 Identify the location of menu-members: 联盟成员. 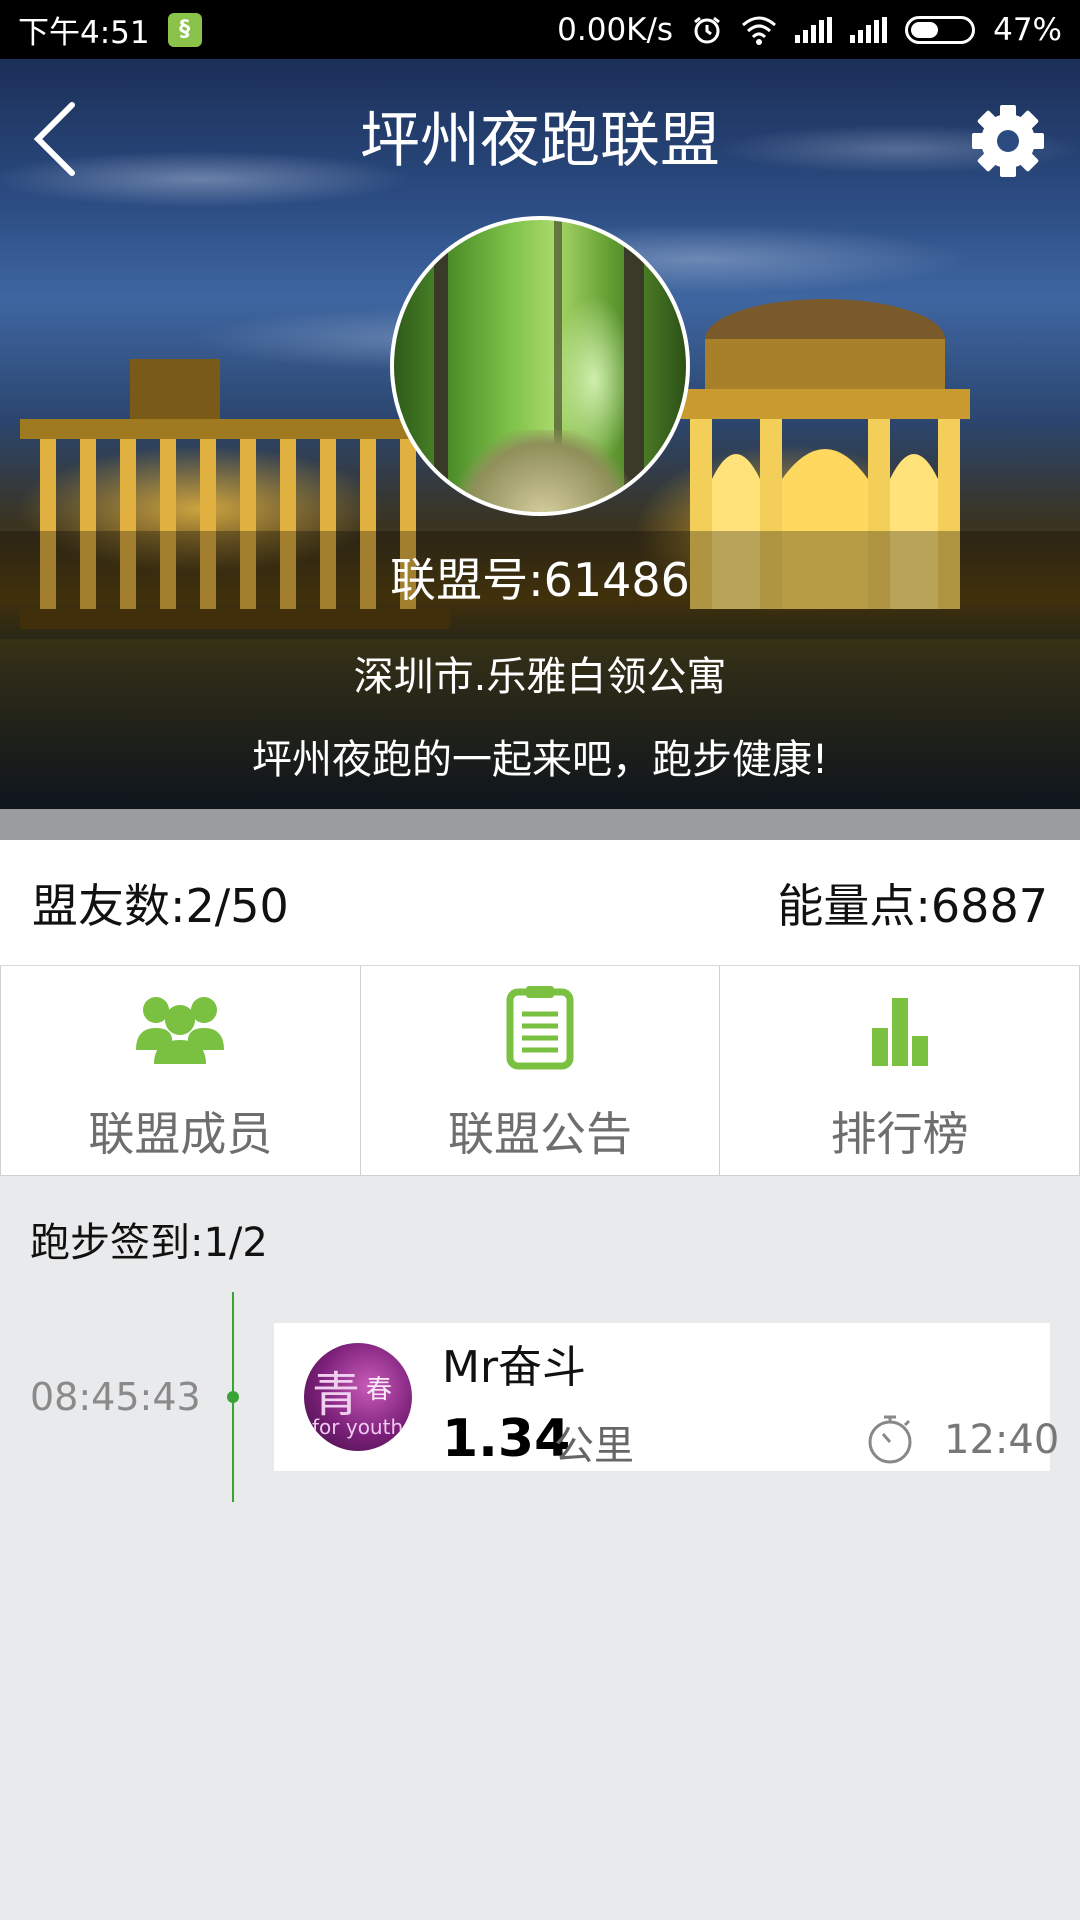
(180, 1070).